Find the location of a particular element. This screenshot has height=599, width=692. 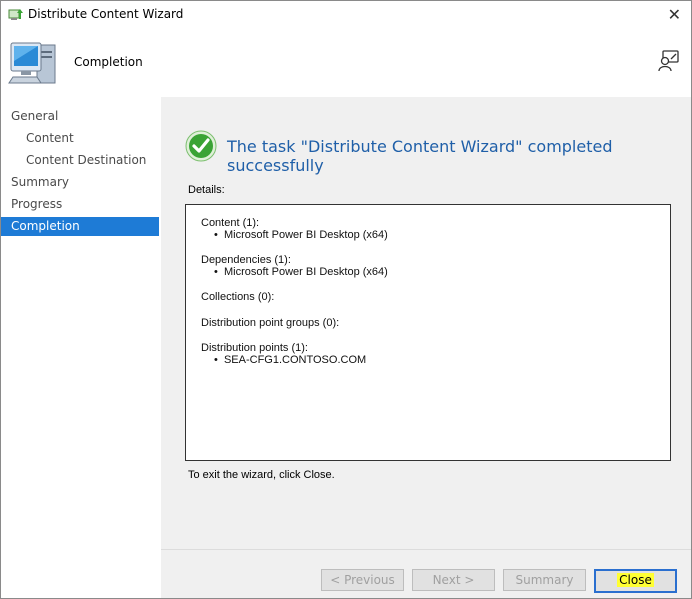

next-button: Next > is located at coordinates (453, 580).